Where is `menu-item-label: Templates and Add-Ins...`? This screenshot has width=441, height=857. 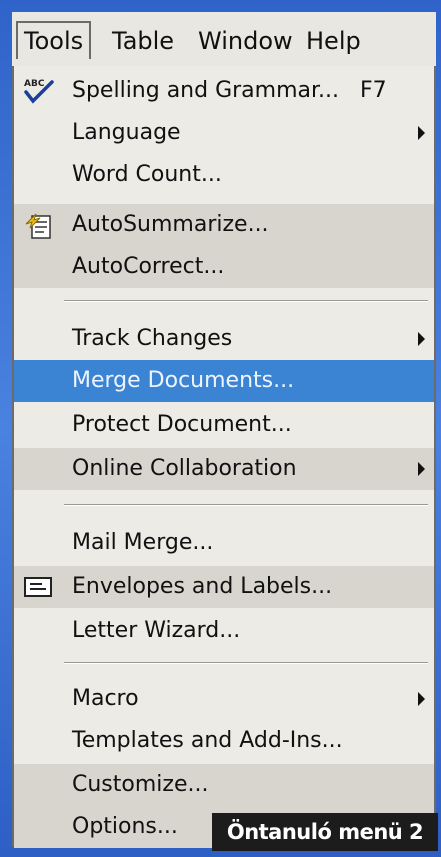 menu-item-label: Templates and Add-Ins... is located at coordinates (207, 740).